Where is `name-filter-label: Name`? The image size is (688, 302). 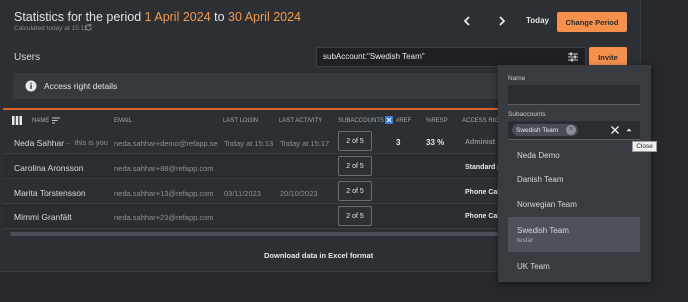 name-filter-label: Name is located at coordinates (517, 78).